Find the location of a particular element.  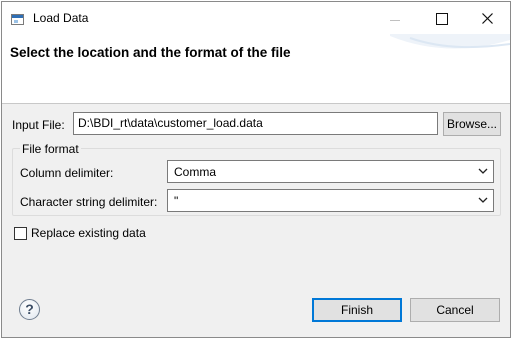

column-delimiter-value: Comma is located at coordinates (195, 172).